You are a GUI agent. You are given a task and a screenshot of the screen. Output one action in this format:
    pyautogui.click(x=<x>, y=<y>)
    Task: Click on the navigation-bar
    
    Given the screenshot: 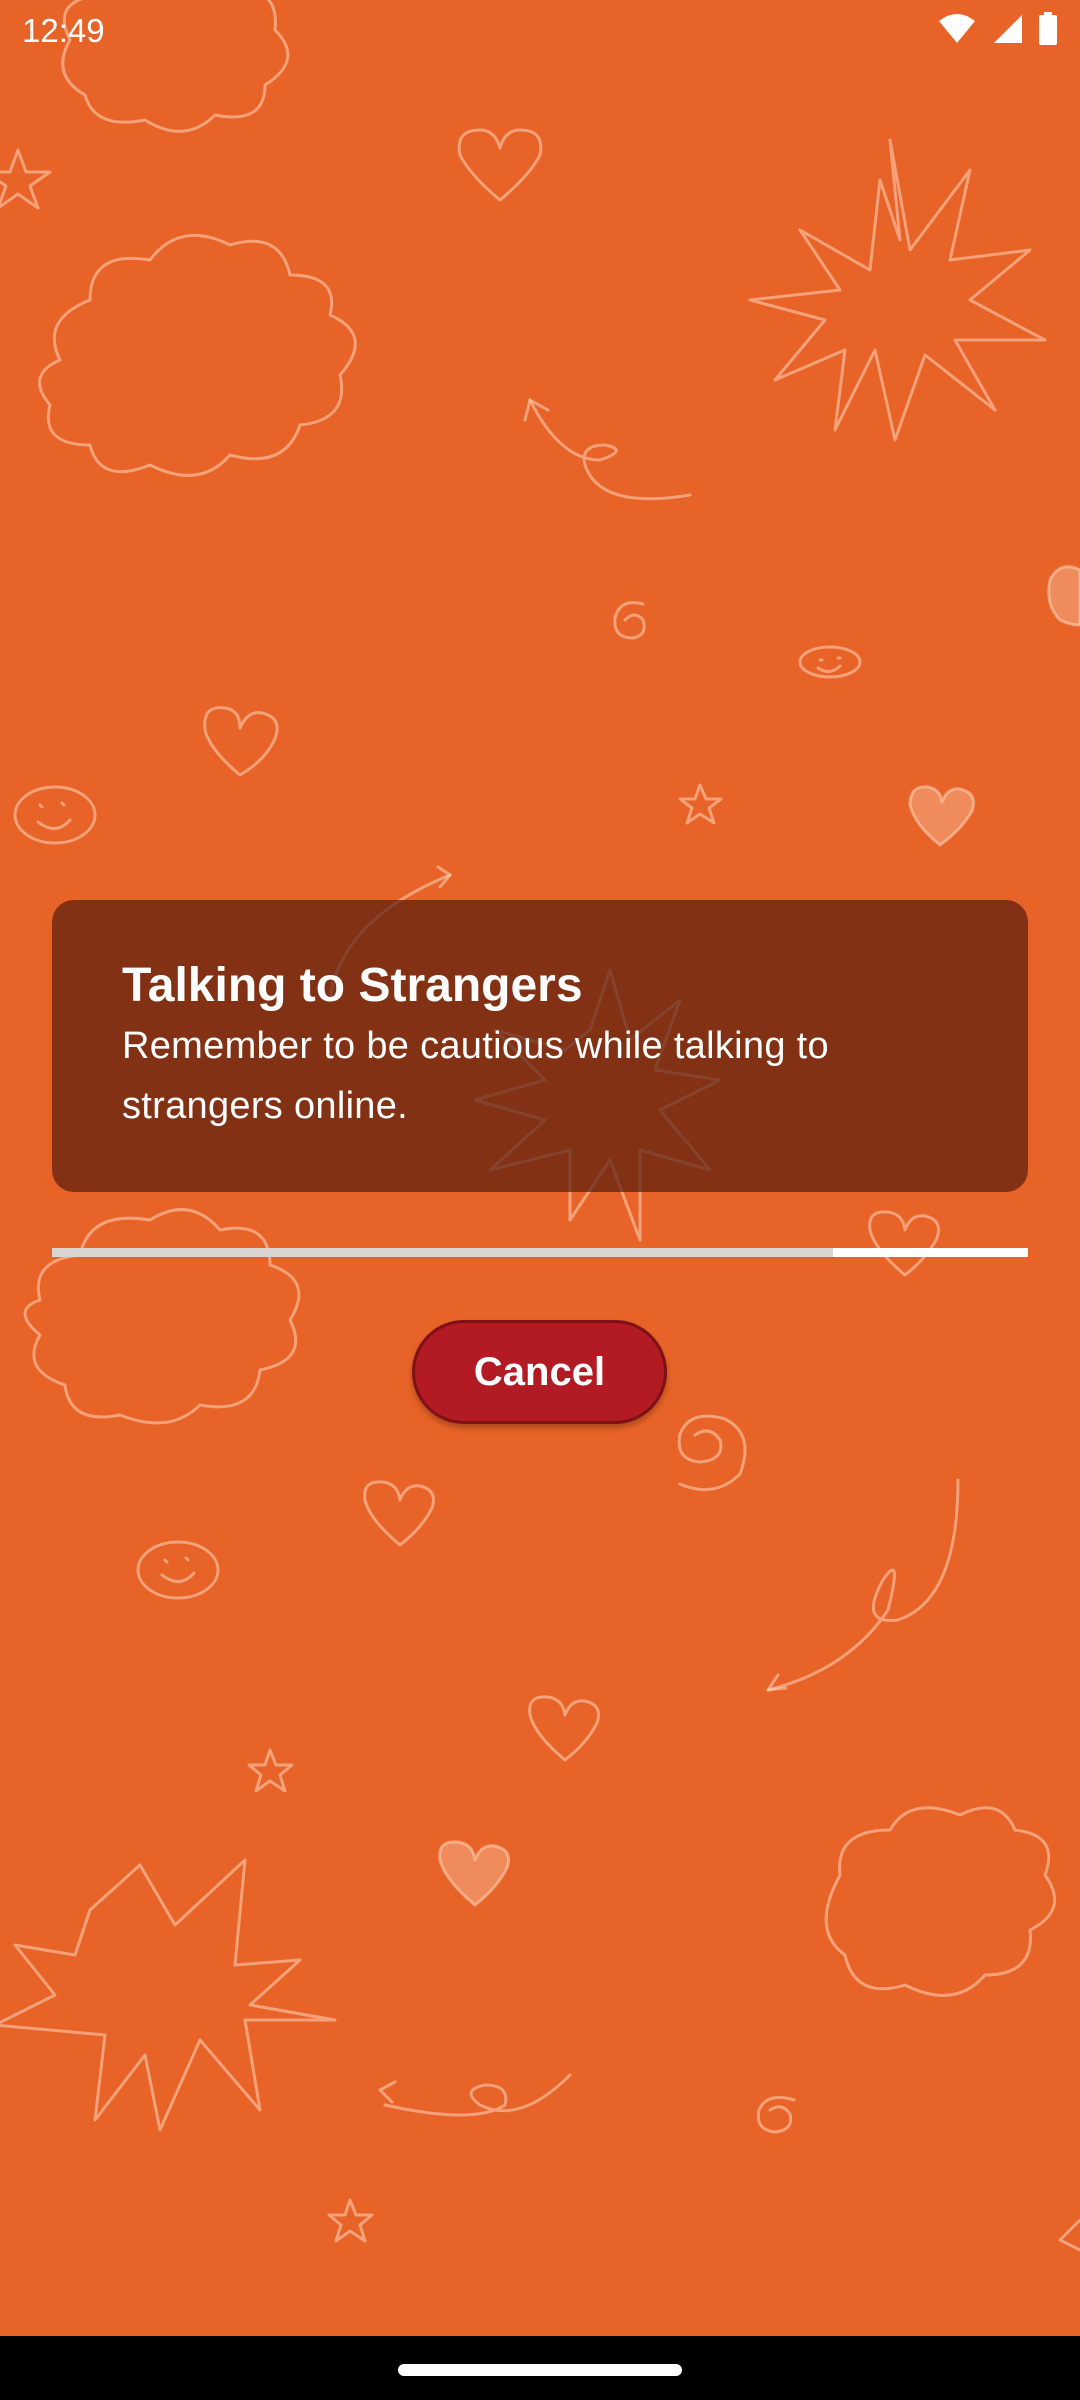 What is the action you would take?
    pyautogui.click(x=540, y=2368)
    